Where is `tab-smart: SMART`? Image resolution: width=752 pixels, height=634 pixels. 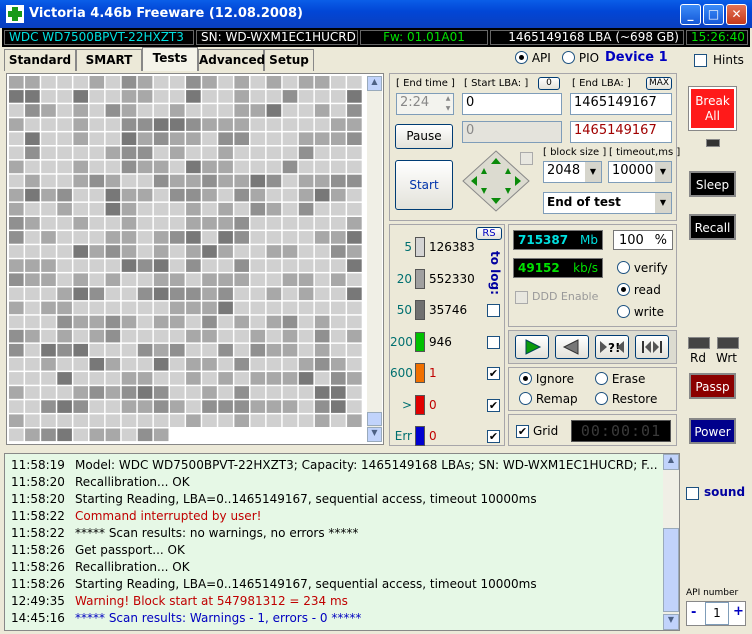
tab-smart: SMART is located at coordinates (109, 60).